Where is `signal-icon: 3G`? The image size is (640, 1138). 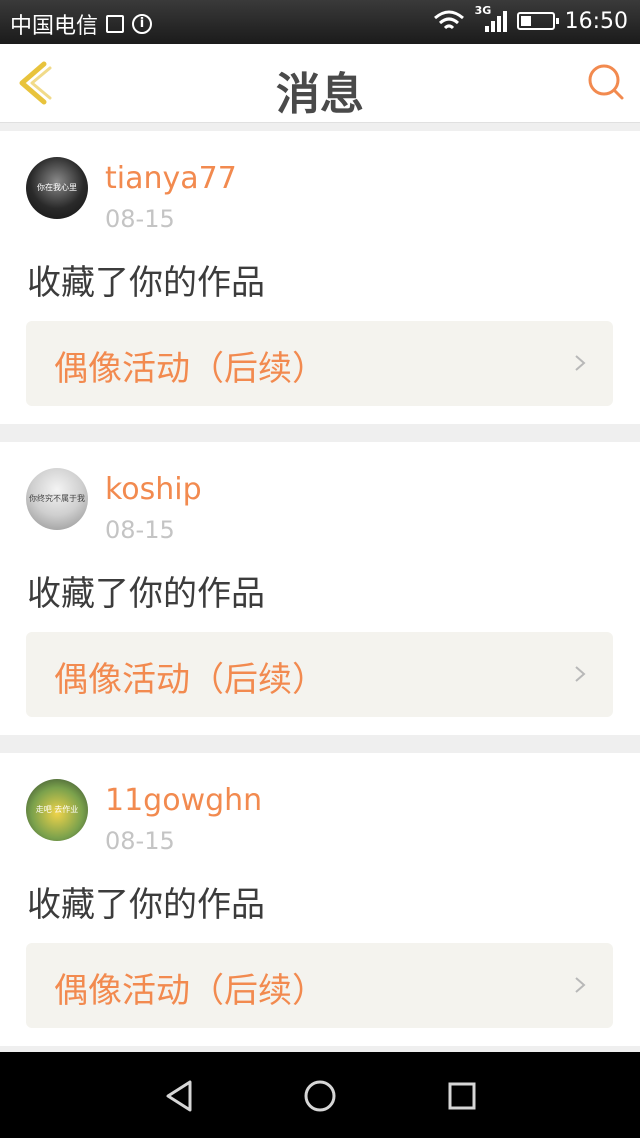
signal-icon: 3G is located at coordinates (491, 19).